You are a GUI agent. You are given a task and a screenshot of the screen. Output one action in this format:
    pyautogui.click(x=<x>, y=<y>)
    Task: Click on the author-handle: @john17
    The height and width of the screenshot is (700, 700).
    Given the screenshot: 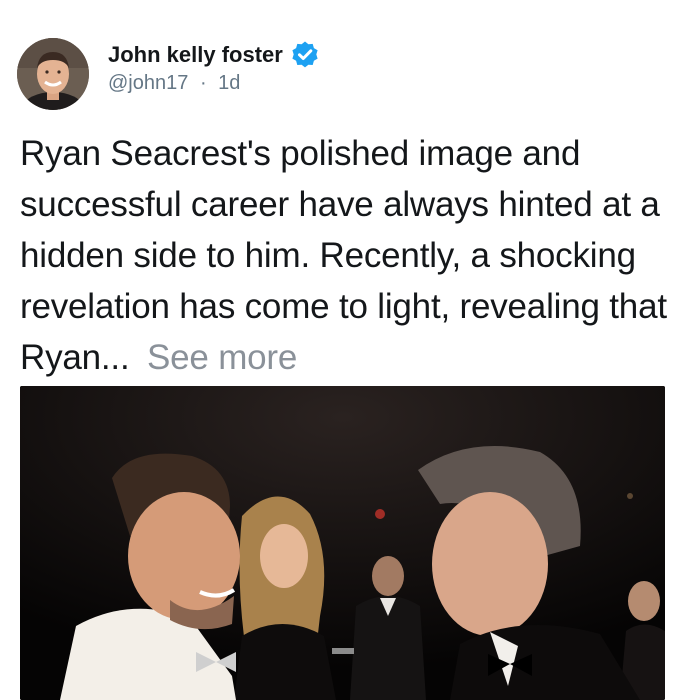 What is the action you would take?
    pyautogui.click(x=148, y=83)
    